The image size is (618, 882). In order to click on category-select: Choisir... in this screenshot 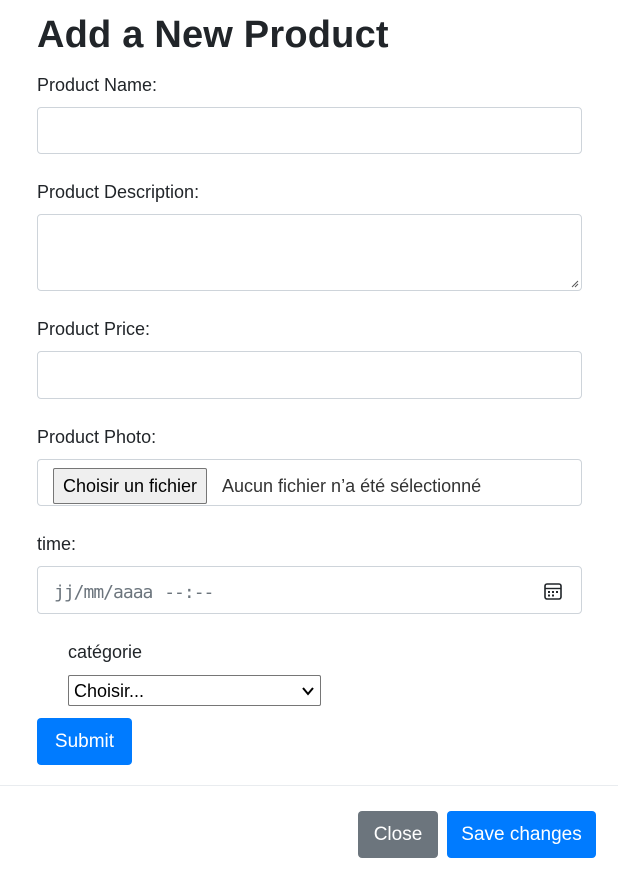, I will do `click(194, 690)`.